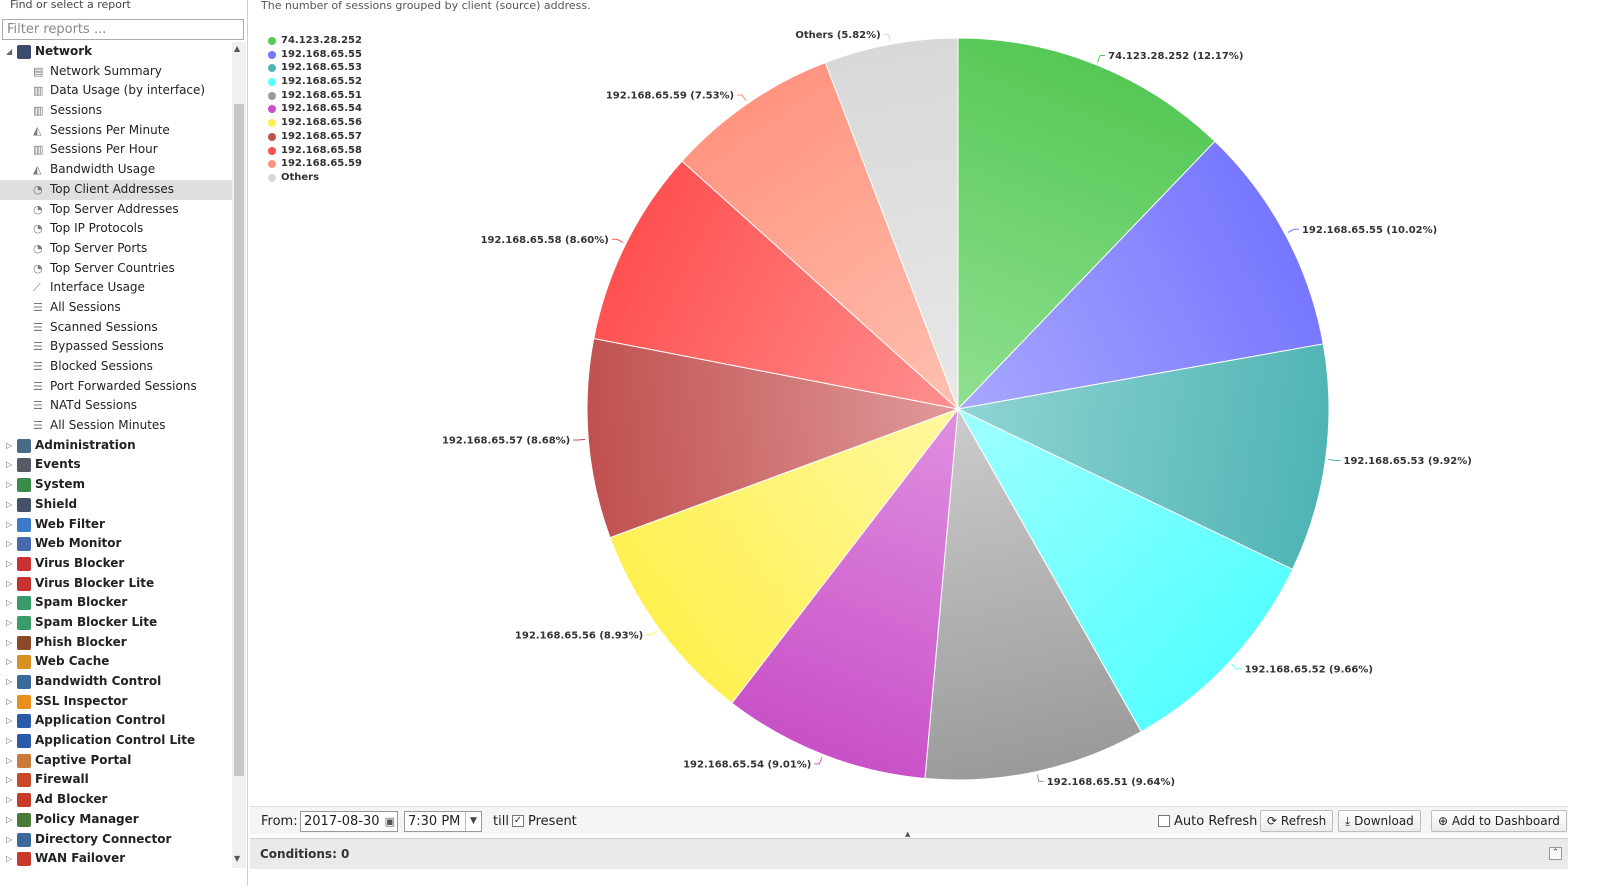  What do you see at coordinates (116, 525) in the screenshot?
I see `tree-group-web-filter: ▷ Web Filter` at bounding box center [116, 525].